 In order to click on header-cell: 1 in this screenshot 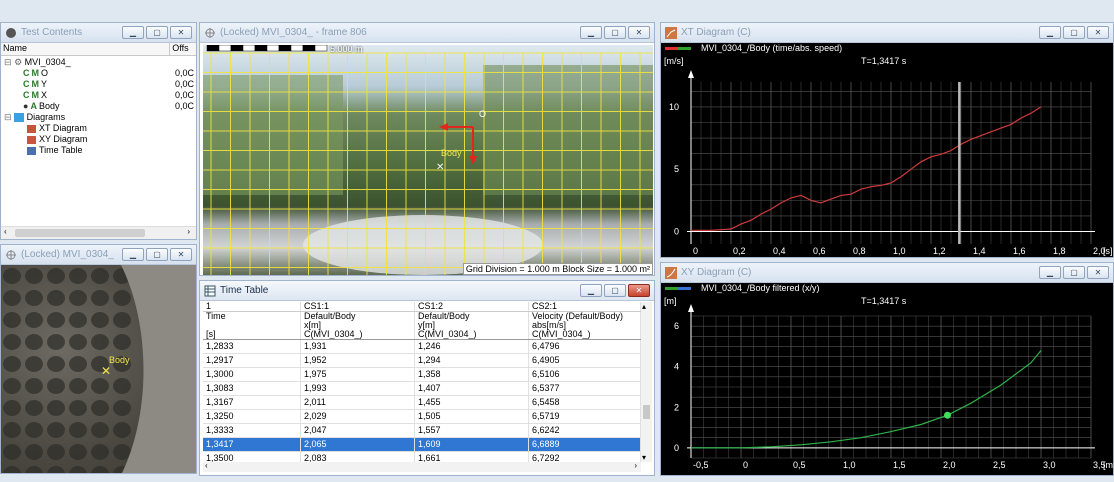, I will do `click(252, 306)`.